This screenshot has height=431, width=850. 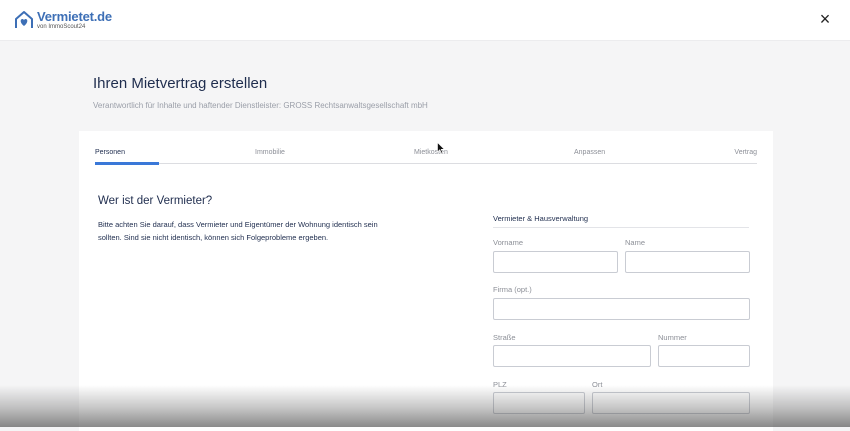 I want to click on name-label: Name, so click(x=635, y=242).